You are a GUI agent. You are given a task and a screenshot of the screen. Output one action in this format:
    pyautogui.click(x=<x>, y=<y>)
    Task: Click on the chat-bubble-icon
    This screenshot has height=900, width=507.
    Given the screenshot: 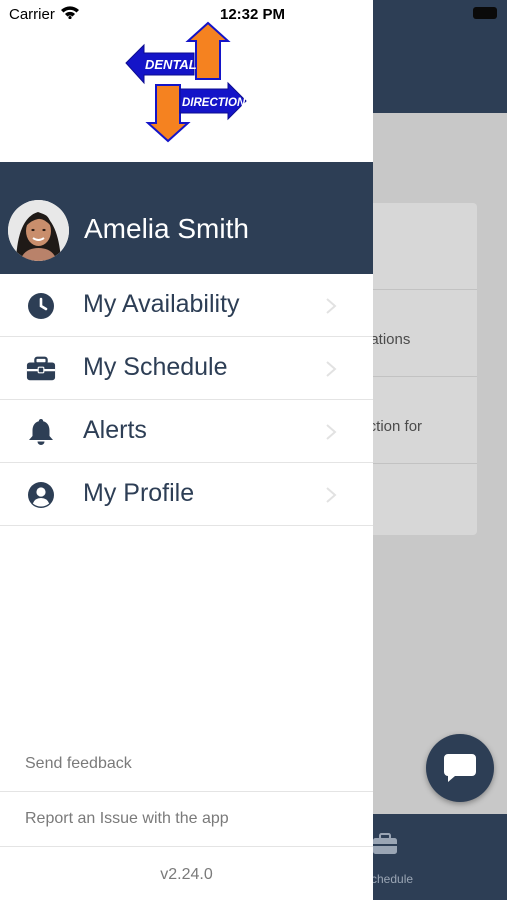 What is the action you would take?
    pyautogui.click(x=460, y=768)
    